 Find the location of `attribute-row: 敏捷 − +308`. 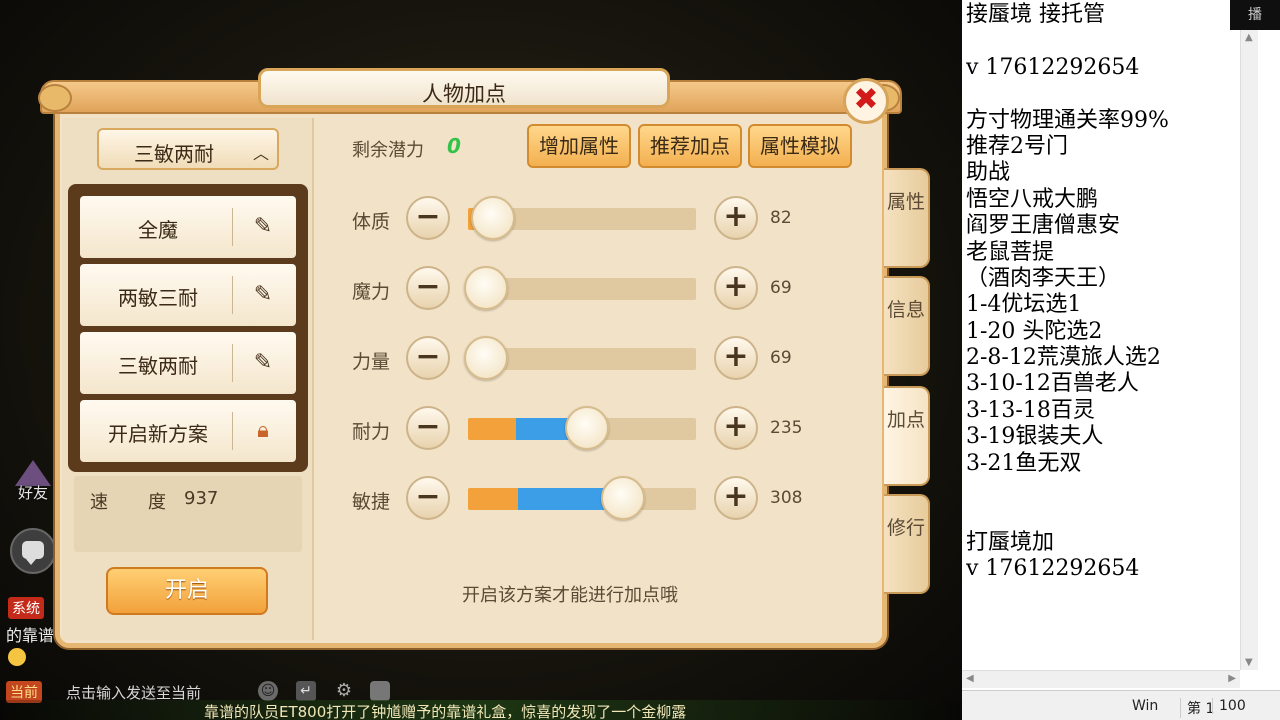

attribute-row: 敏捷 − +308 is located at coordinates (575, 499).